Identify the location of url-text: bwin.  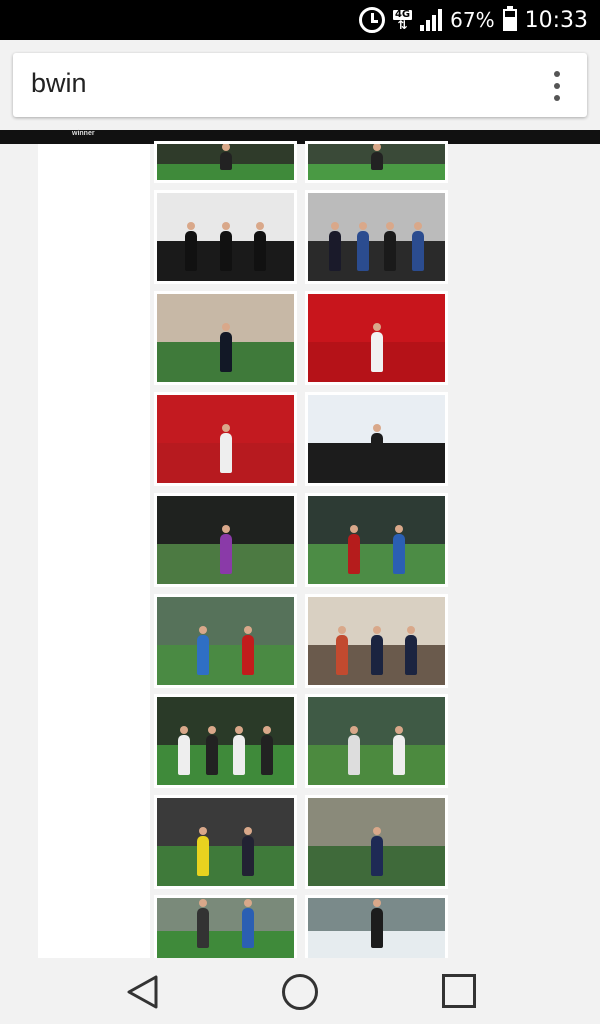
(59, 83).